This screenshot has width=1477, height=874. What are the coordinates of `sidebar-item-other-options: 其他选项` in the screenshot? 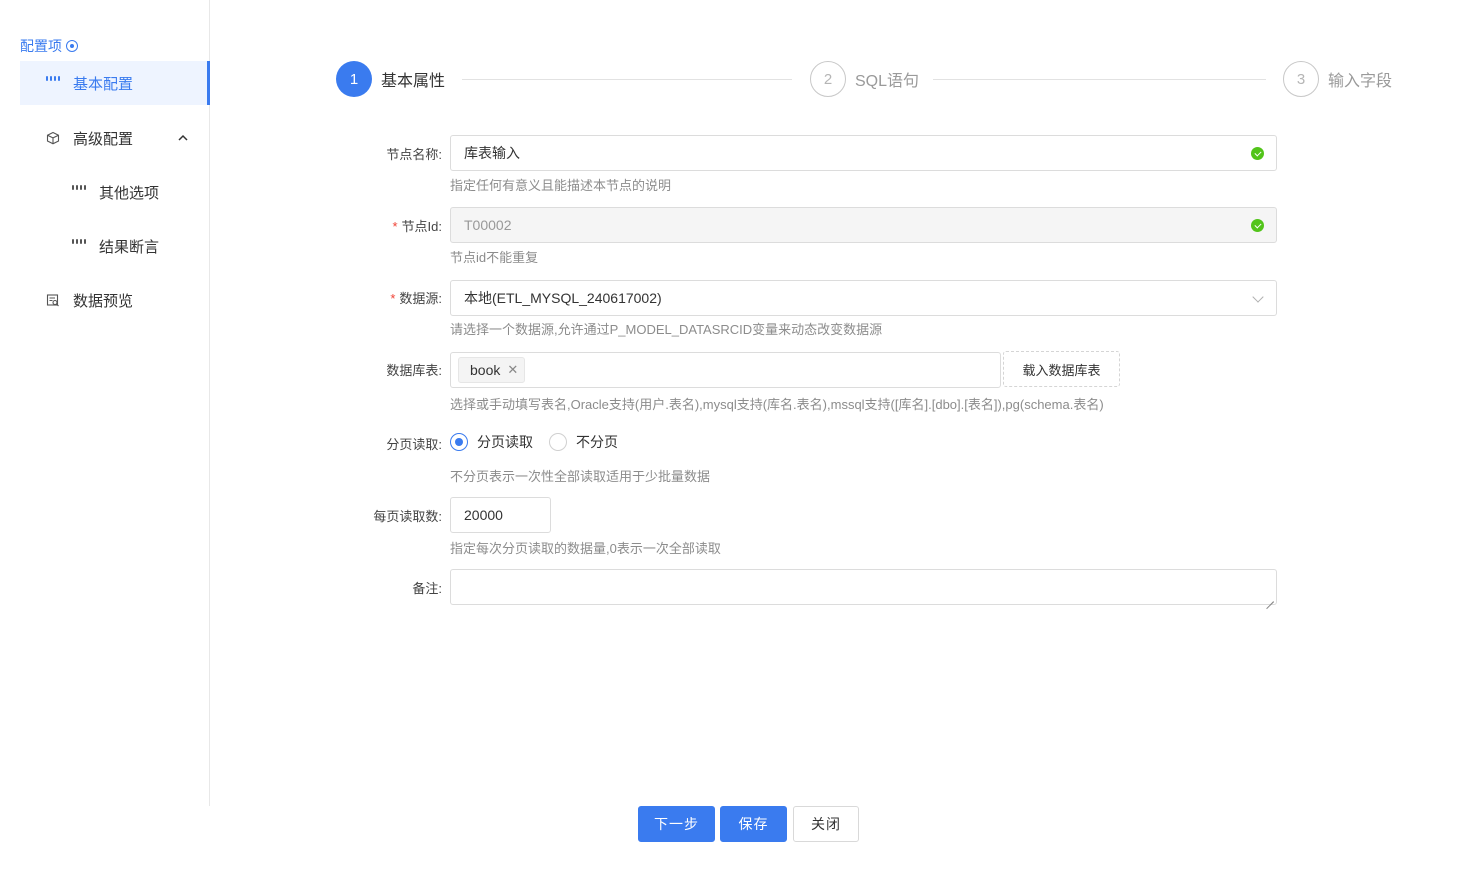 It's located at (115, 192).